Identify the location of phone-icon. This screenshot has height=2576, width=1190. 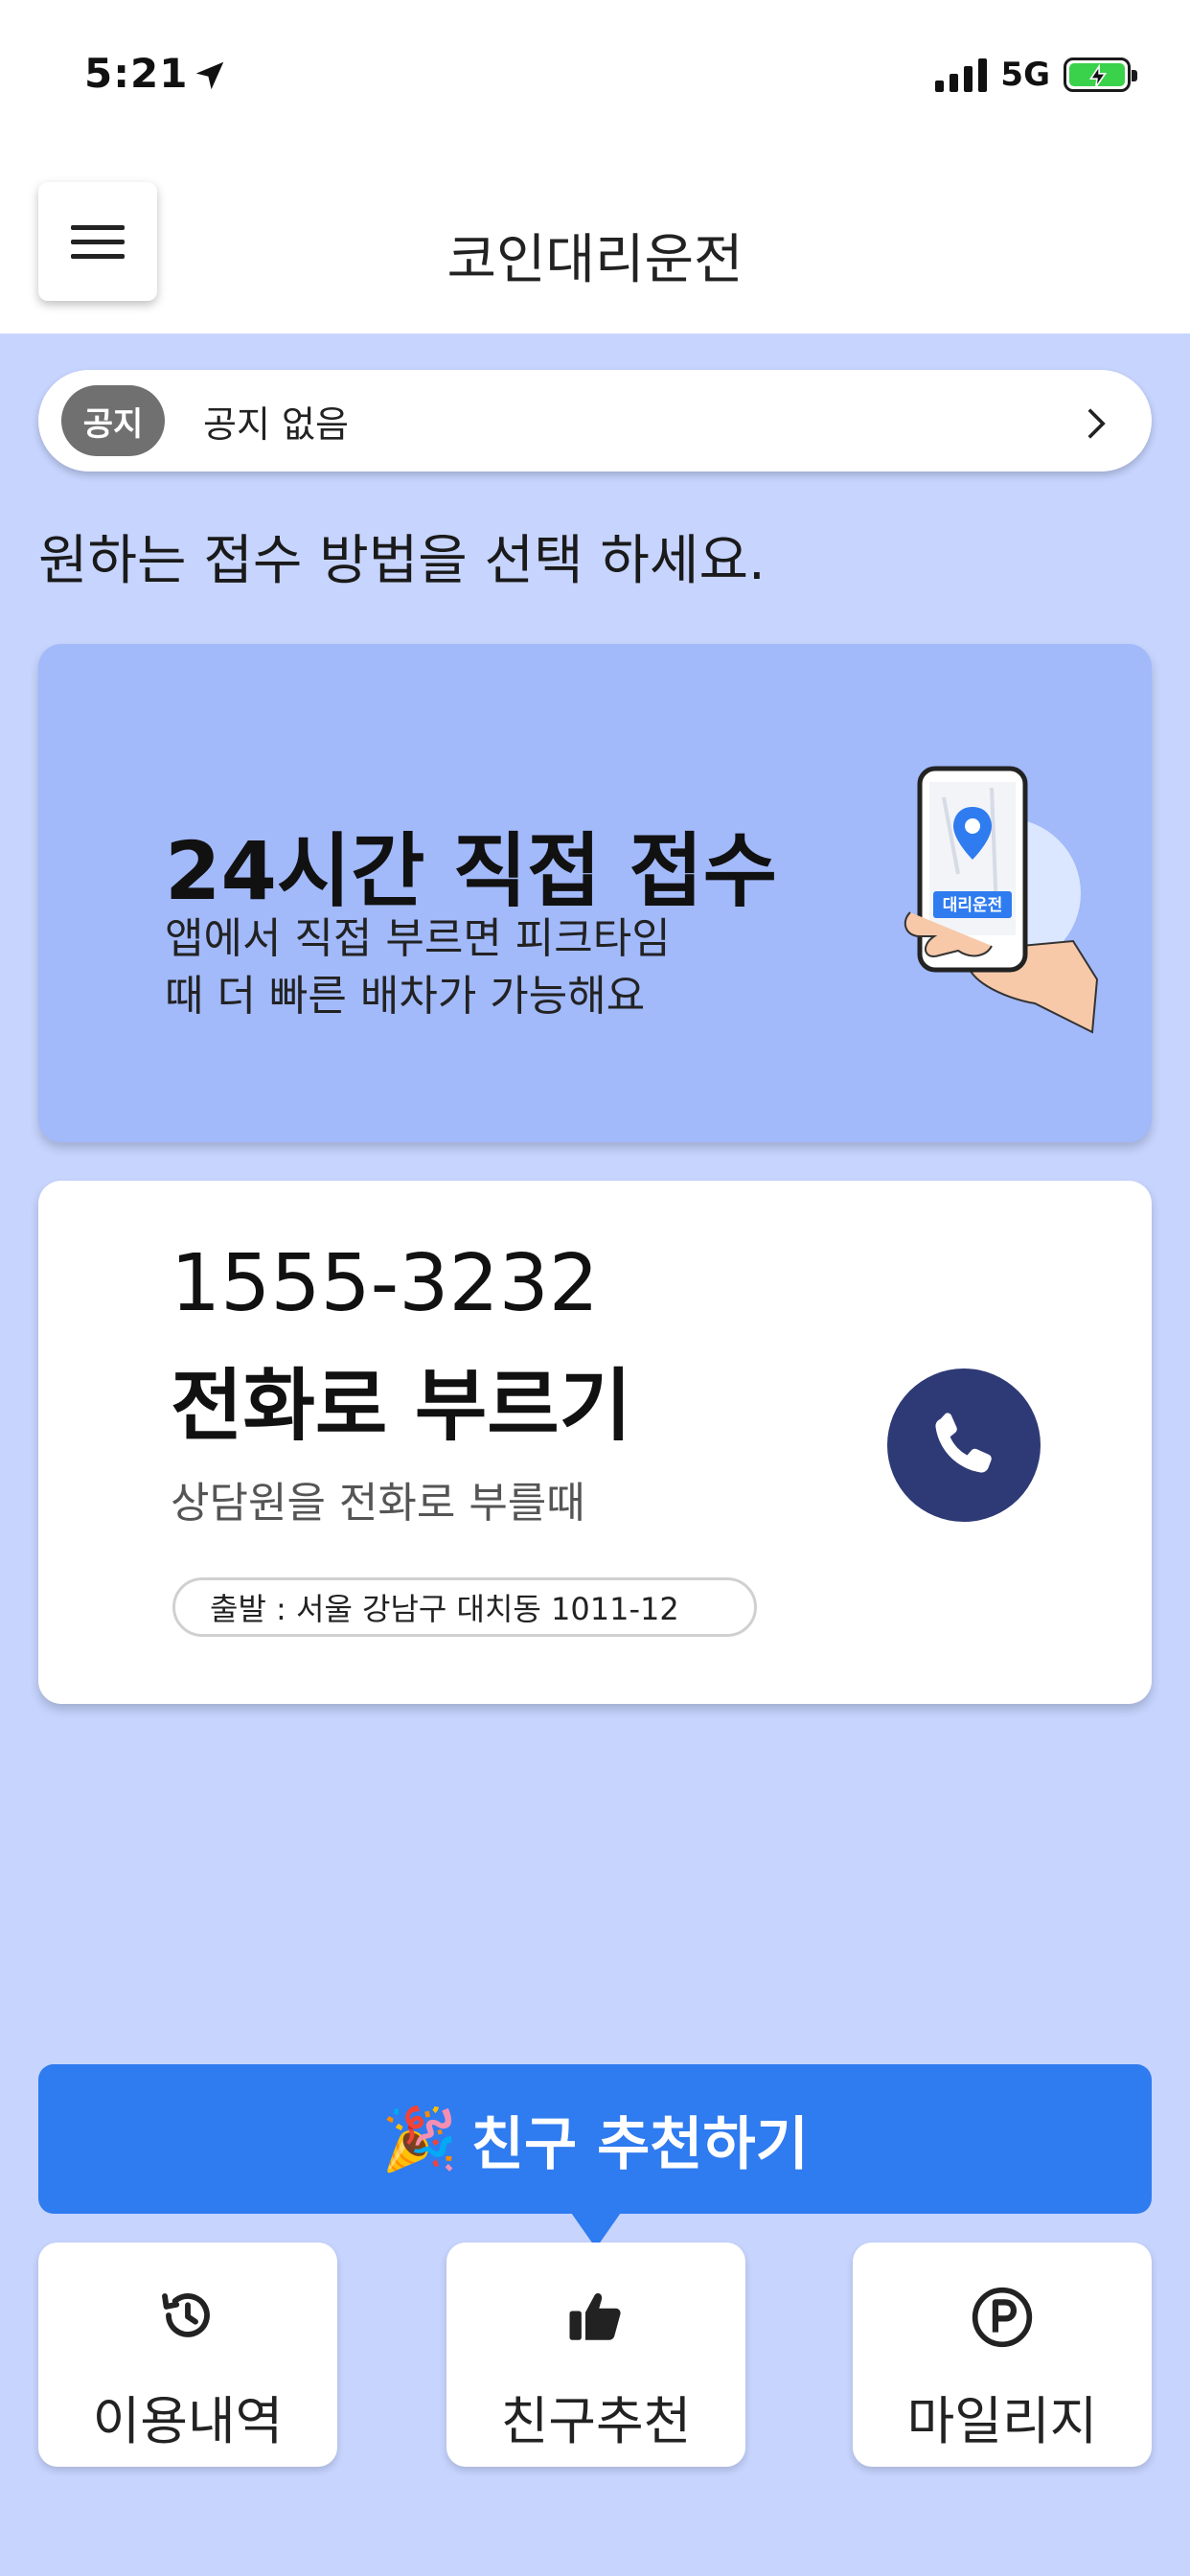
(964, 1443).